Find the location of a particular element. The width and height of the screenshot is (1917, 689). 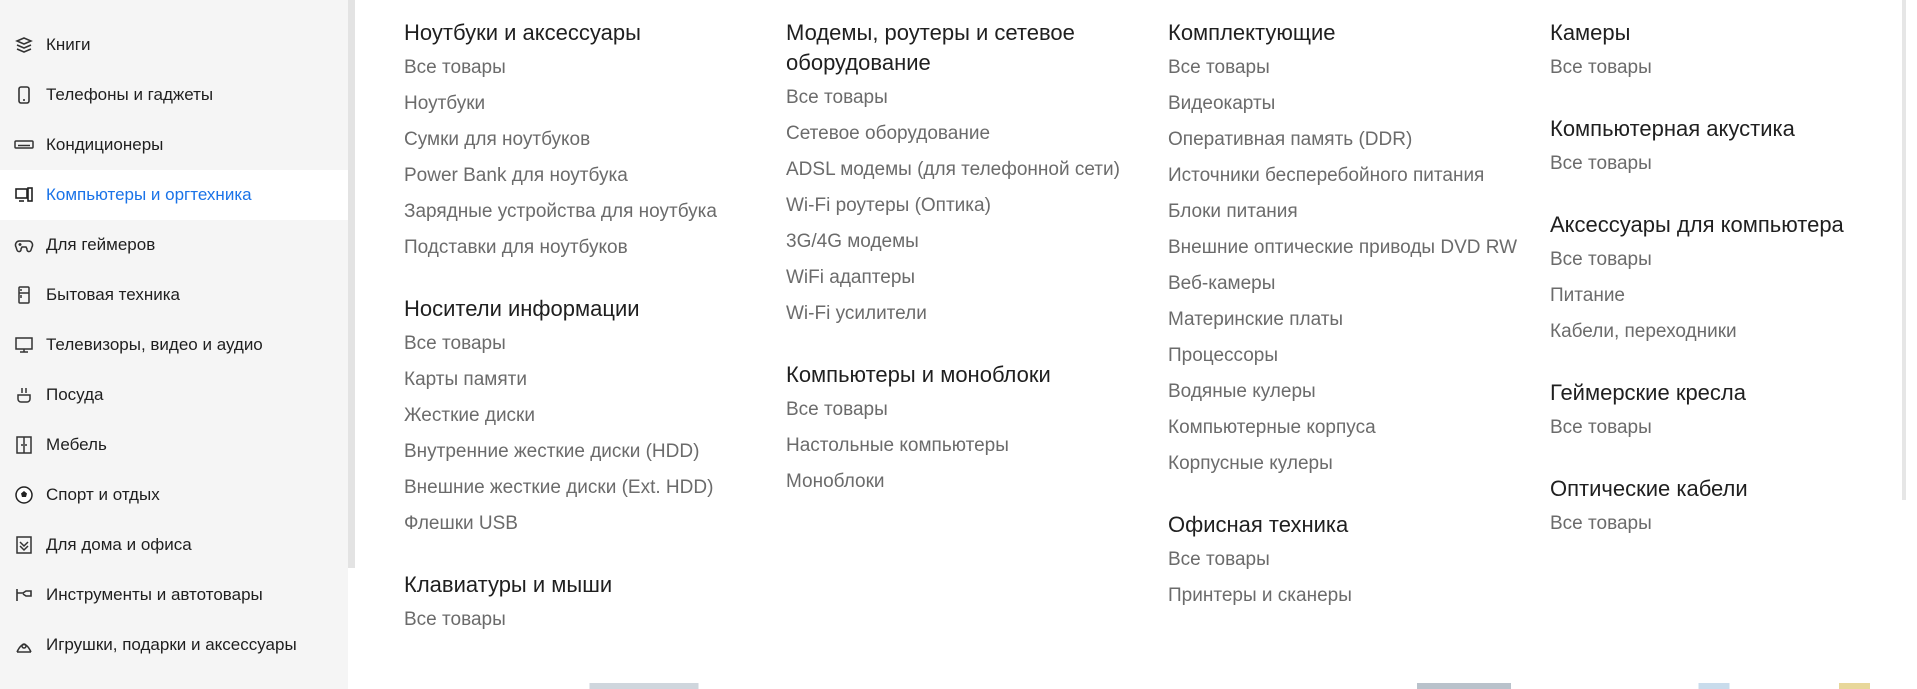

menu-group-title: Оптические кабели is located at coordinates (1720, 489).